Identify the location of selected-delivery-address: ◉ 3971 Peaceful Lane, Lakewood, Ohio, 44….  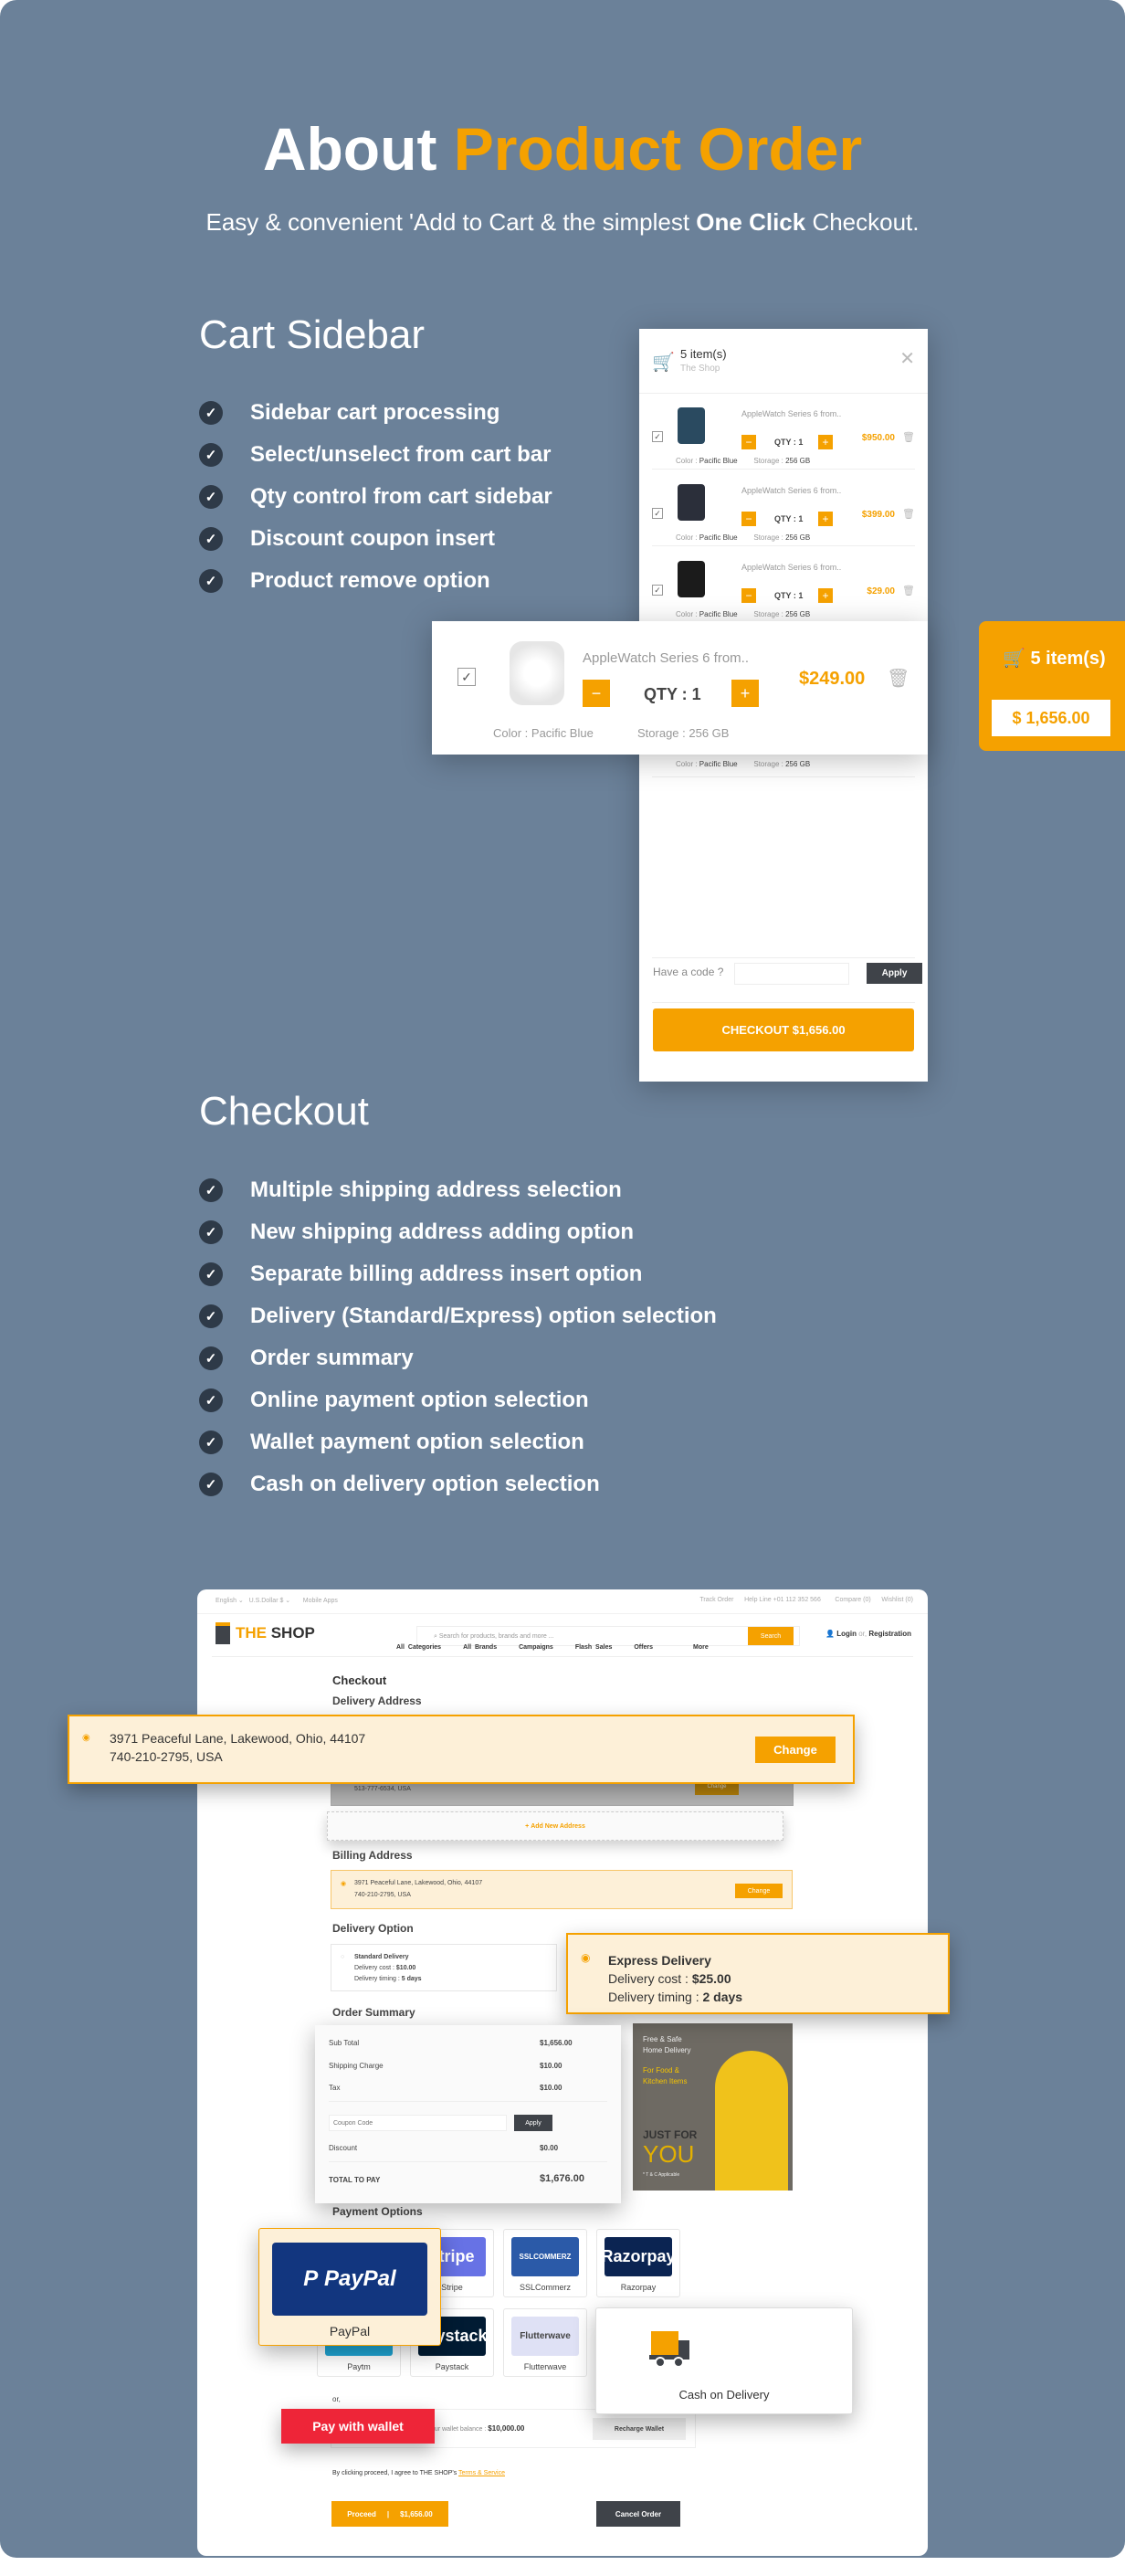
(462, 1750).